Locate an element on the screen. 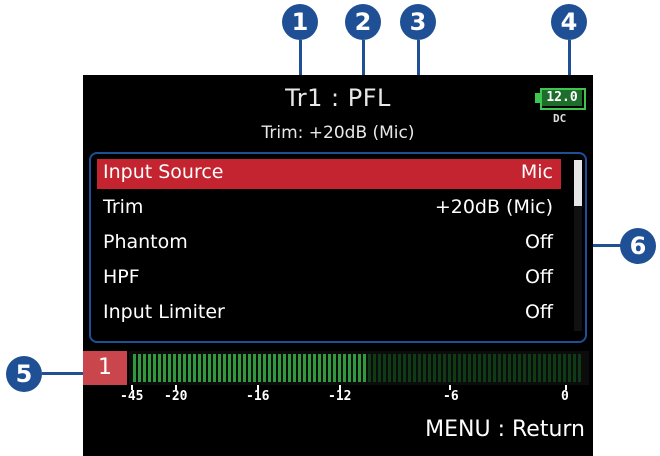 The height and width of the screenshot is (456, 660). callout-2: 2 is located at coordinates (363, 22).